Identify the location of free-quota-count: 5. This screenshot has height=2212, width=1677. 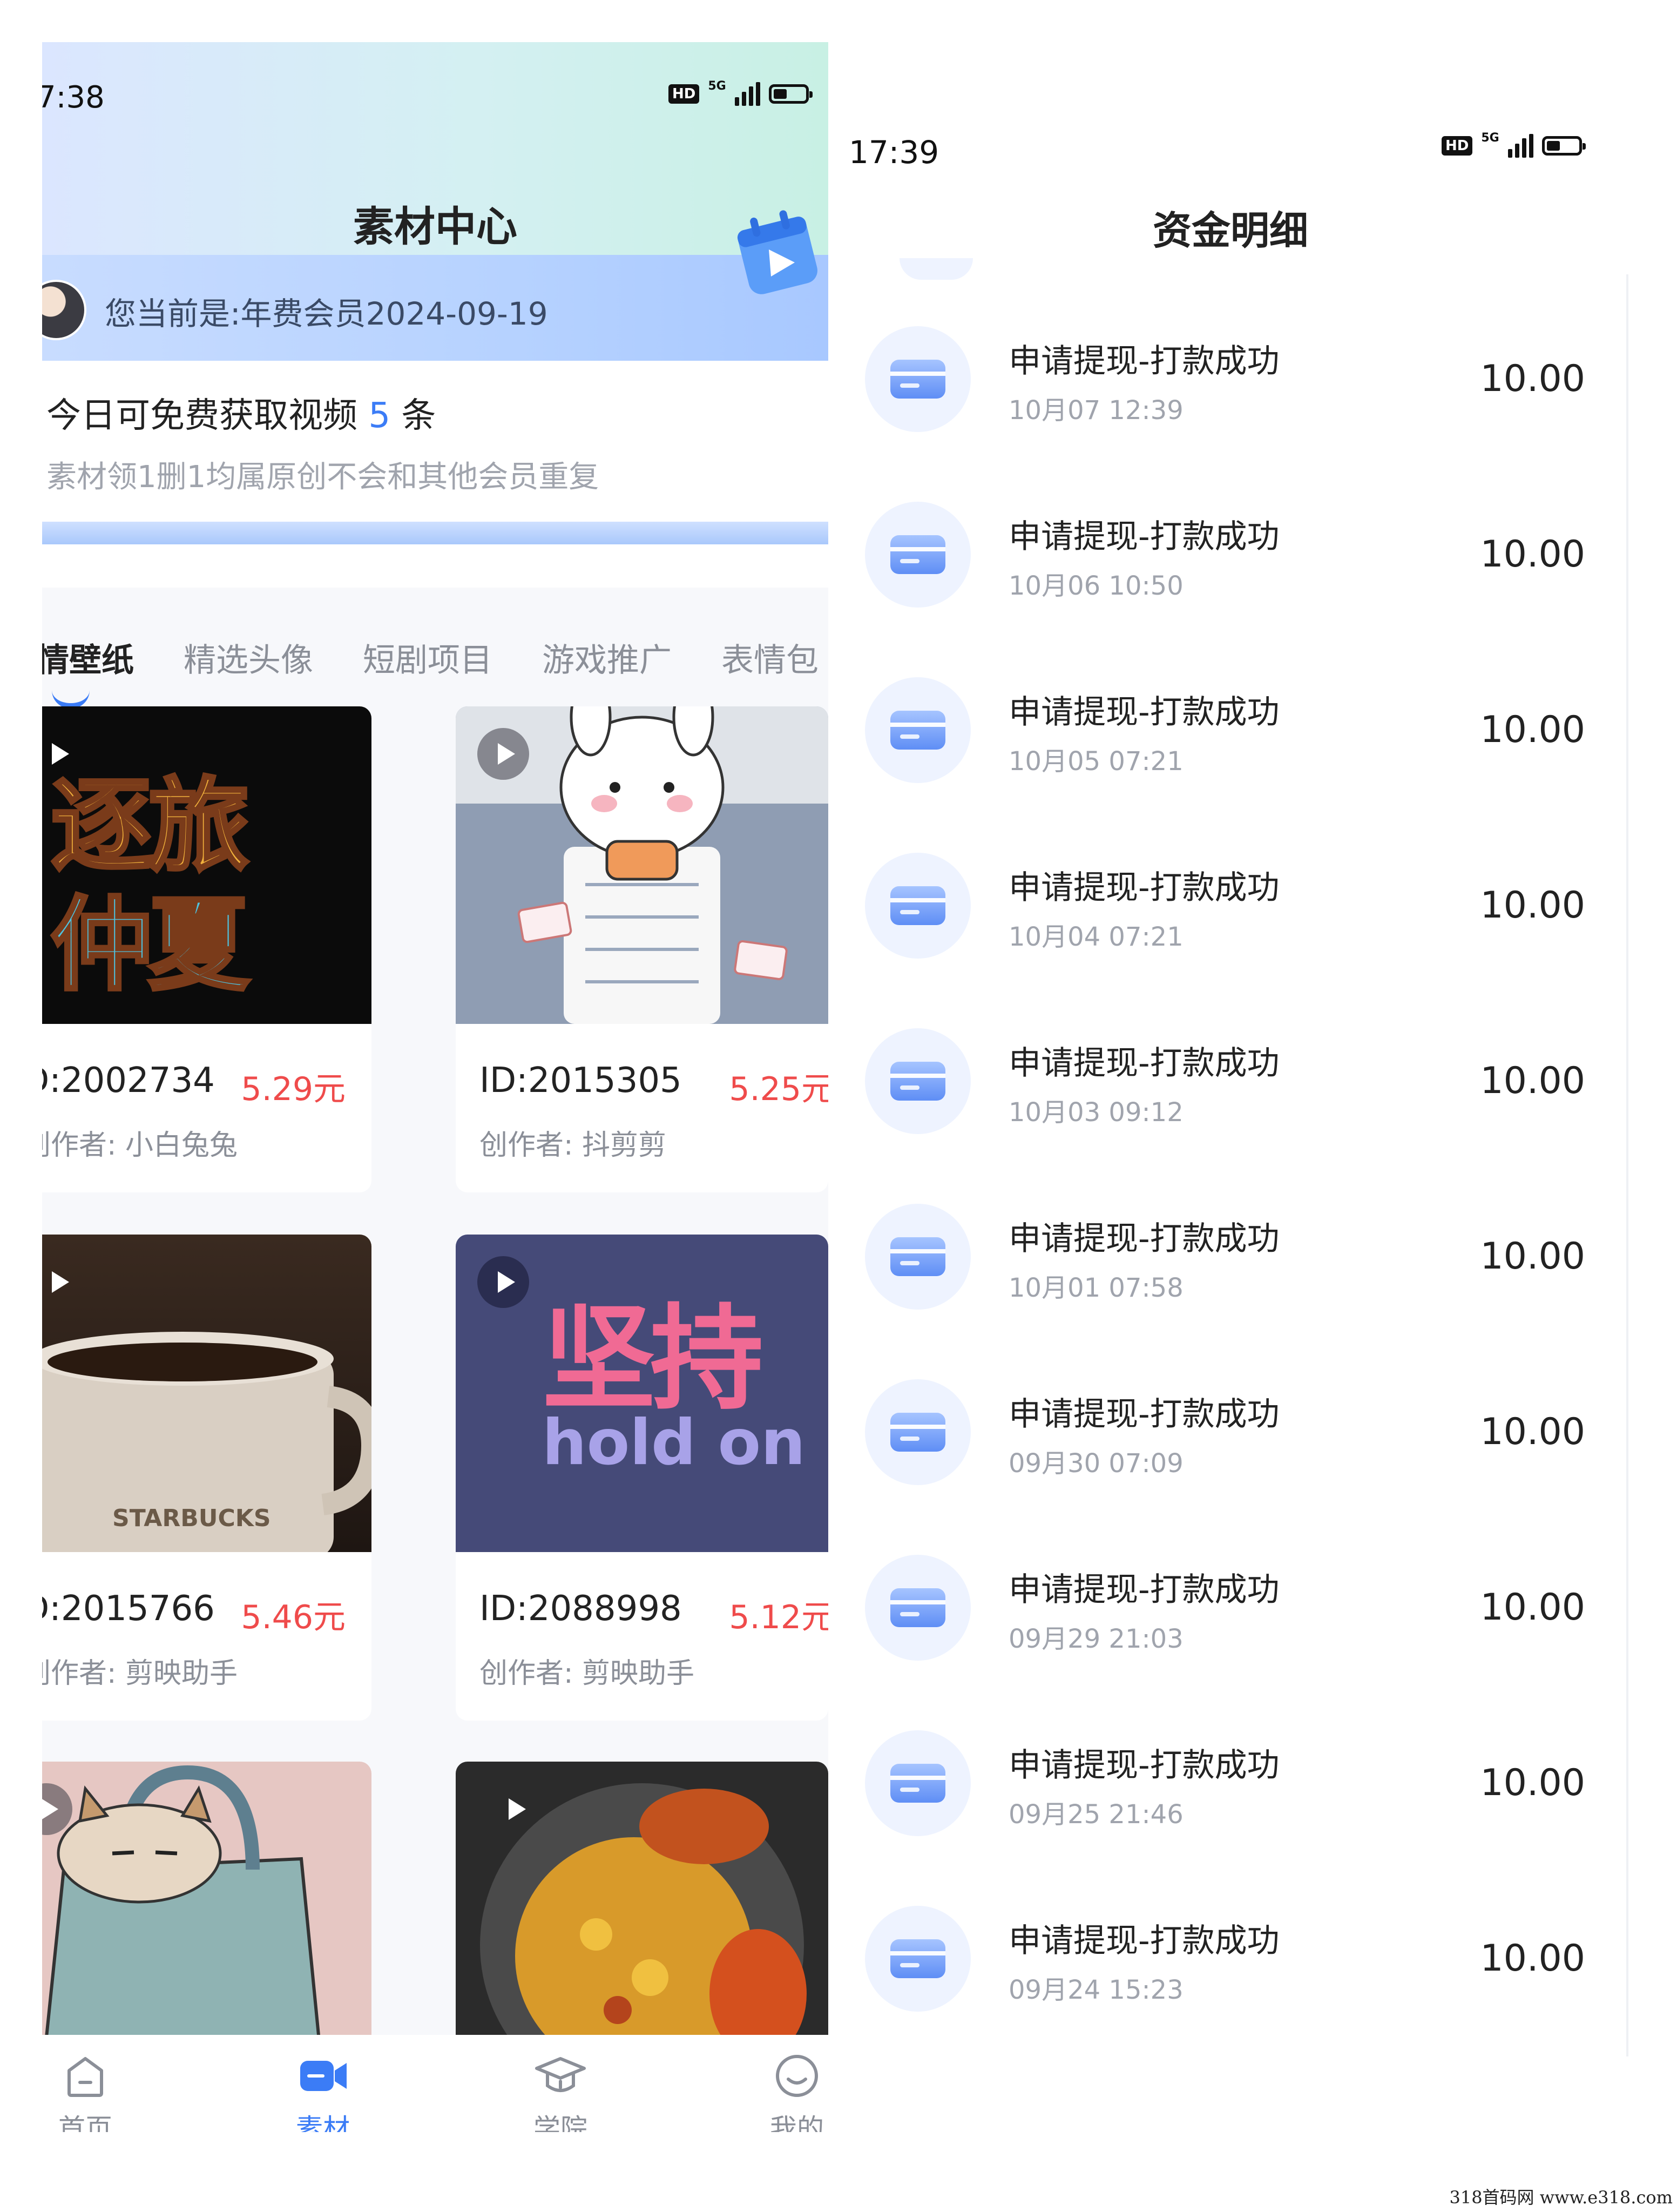
(379, 416).